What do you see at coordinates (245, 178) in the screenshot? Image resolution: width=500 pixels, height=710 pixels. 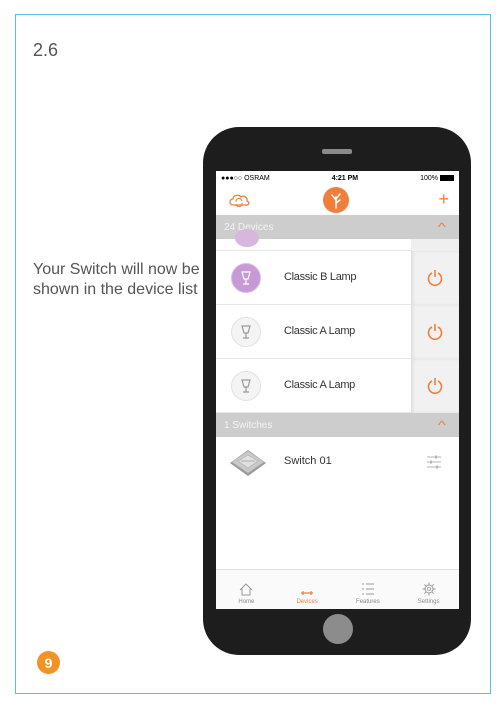 I see `carrier-label: ●●●○○ OSRAM` at bounding box center [245, 178].